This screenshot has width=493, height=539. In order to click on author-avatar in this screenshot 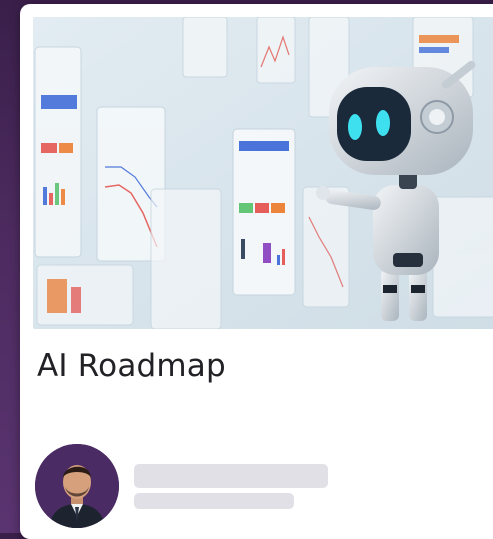, I will do `click(77, 486)`.